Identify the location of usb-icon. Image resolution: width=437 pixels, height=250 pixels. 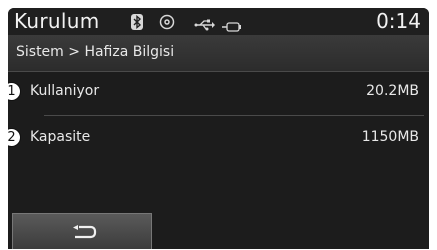
(205, 25).